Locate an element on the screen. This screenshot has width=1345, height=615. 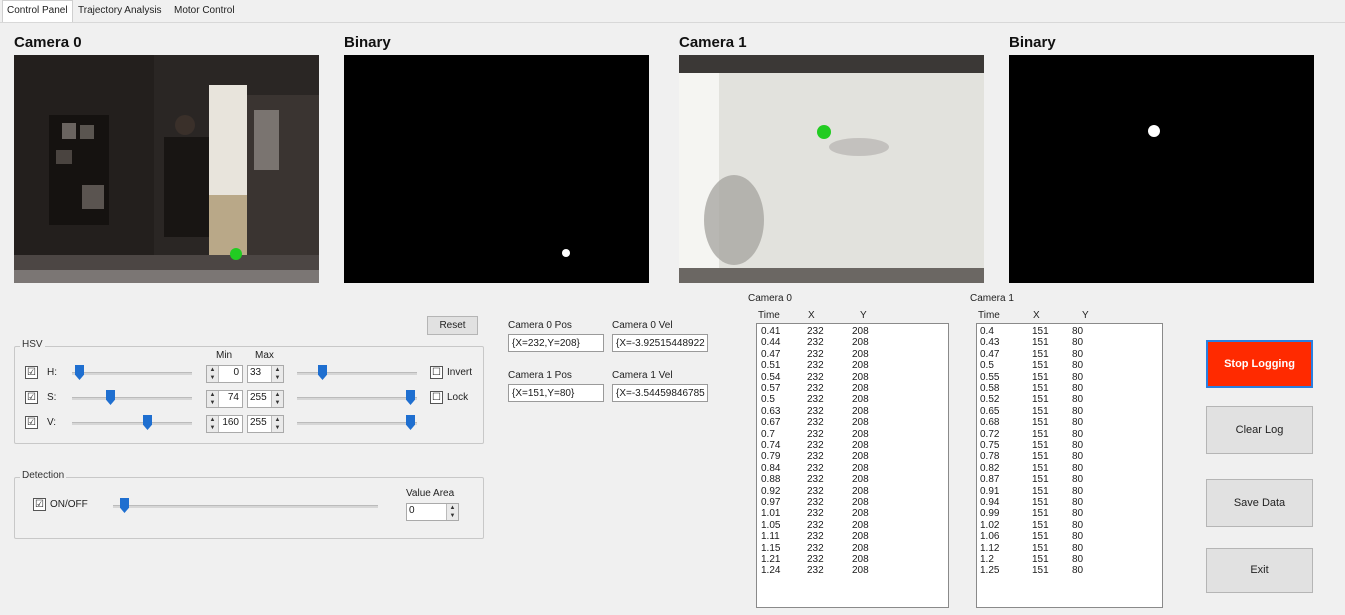
tab-motor-control: Motor Control is located at coordinates (204, 11).